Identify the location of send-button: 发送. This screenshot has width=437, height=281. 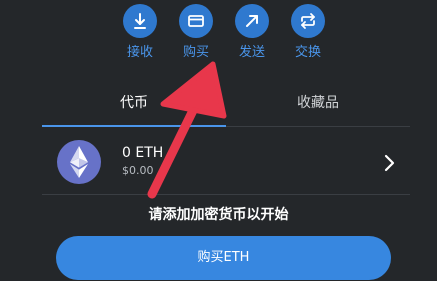
(252, 35).